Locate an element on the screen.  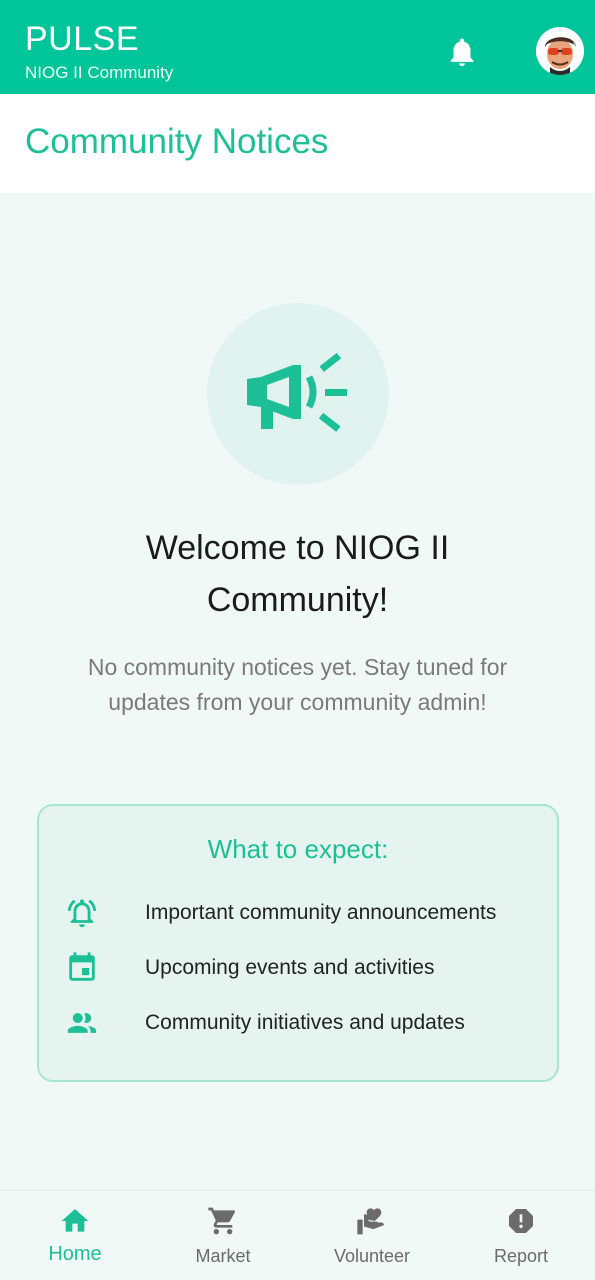
bottom-navigation: Home Market Volunteer Report is located at coordinates (297, 1235).